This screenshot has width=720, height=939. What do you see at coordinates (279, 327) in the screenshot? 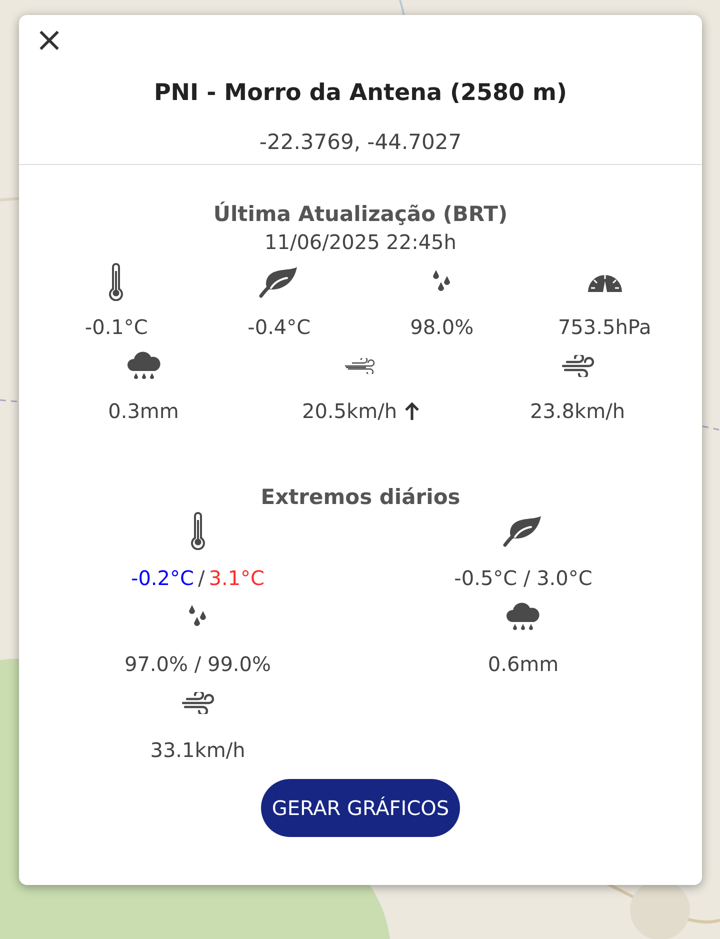
I see `reading-value: -0.4°C` at bounding box center [279, 327].